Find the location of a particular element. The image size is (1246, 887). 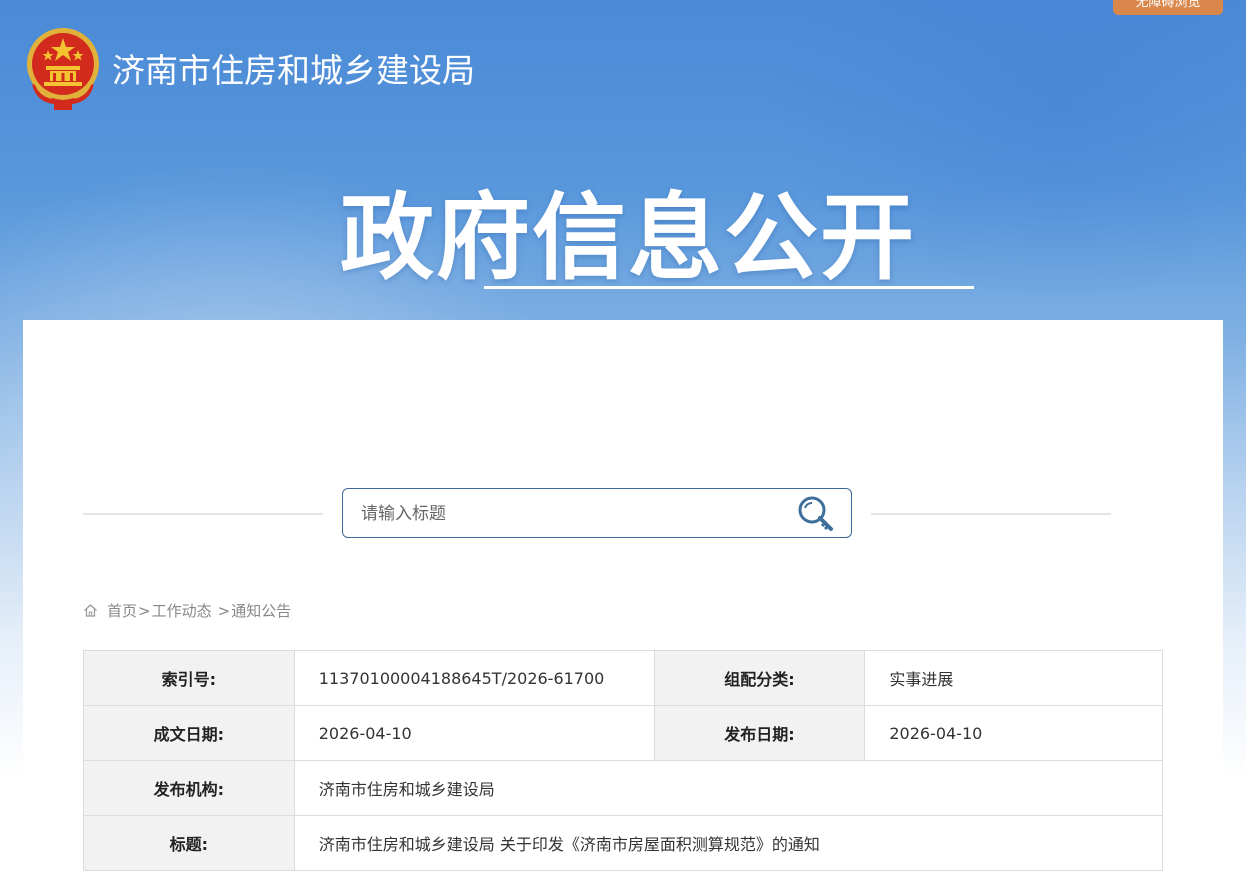

home-icon is located at coordinates (90, 610).